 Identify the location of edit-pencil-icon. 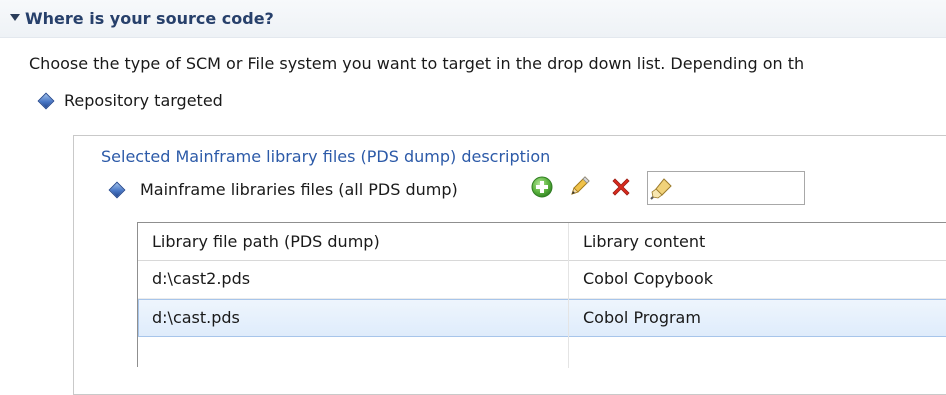
(580, 186).